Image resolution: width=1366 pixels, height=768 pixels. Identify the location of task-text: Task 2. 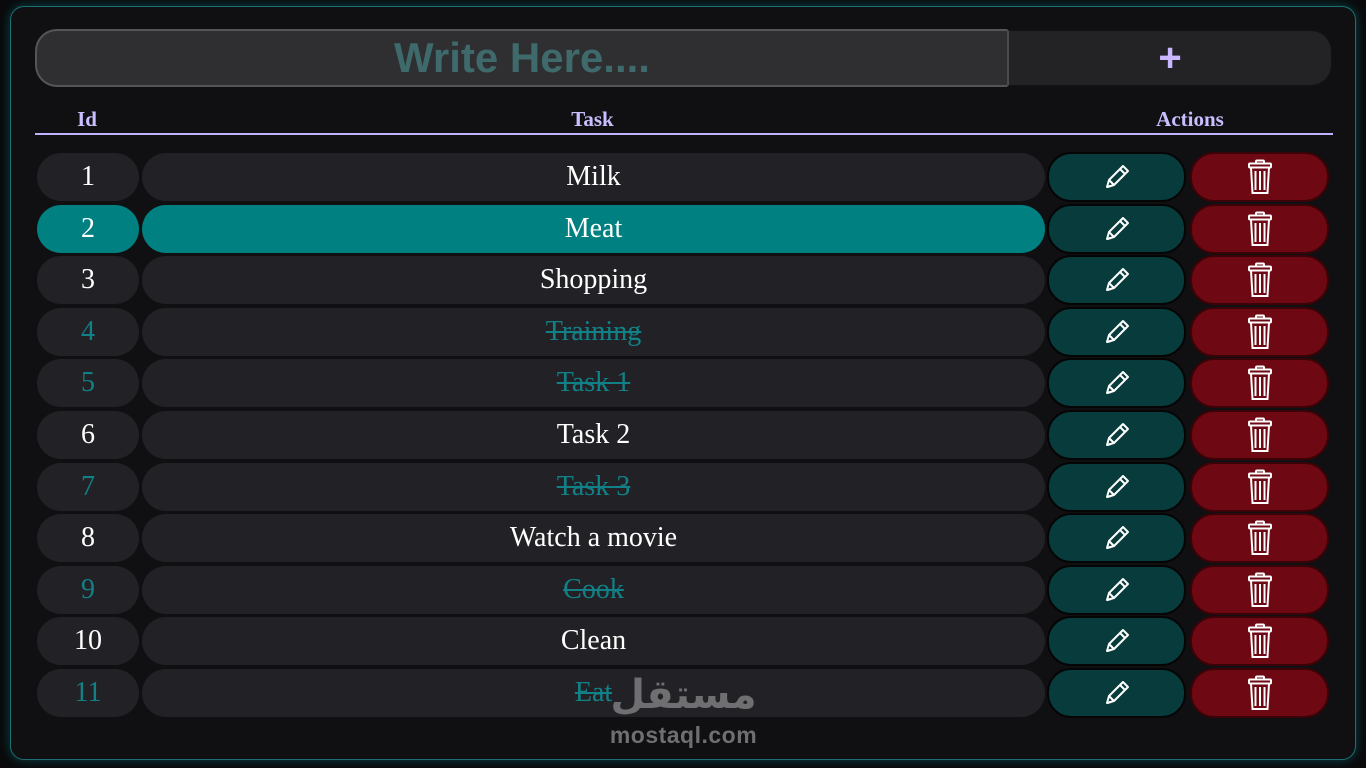
(593, 434).